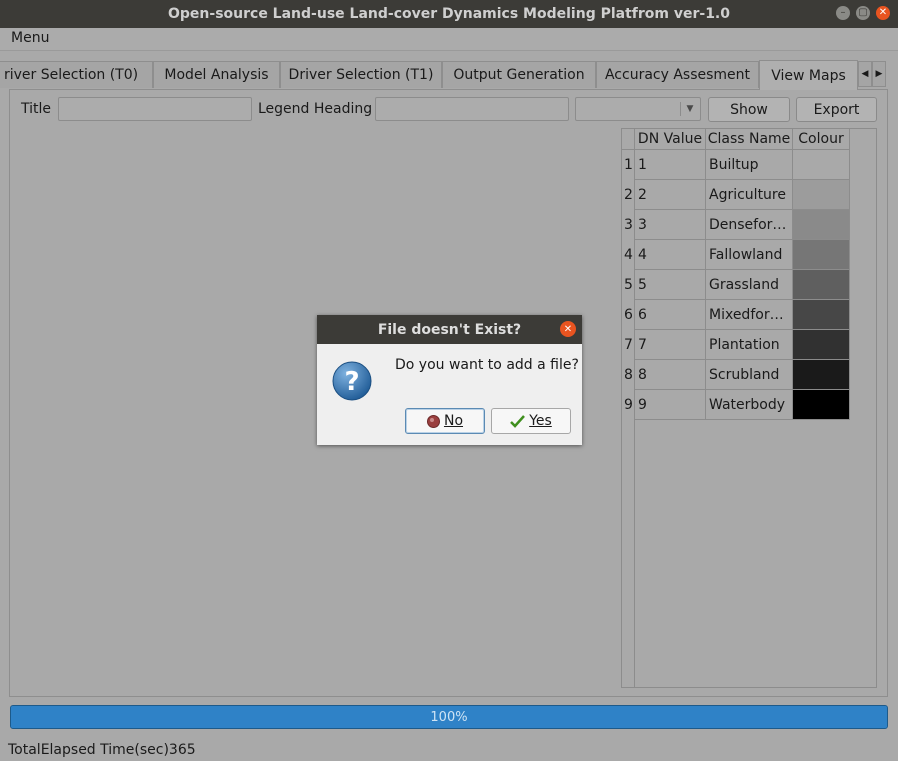 Image resolution: width=898 pixels, height=761 pixels. I want to click on maximize-icon: ▢, so click(863, 13).